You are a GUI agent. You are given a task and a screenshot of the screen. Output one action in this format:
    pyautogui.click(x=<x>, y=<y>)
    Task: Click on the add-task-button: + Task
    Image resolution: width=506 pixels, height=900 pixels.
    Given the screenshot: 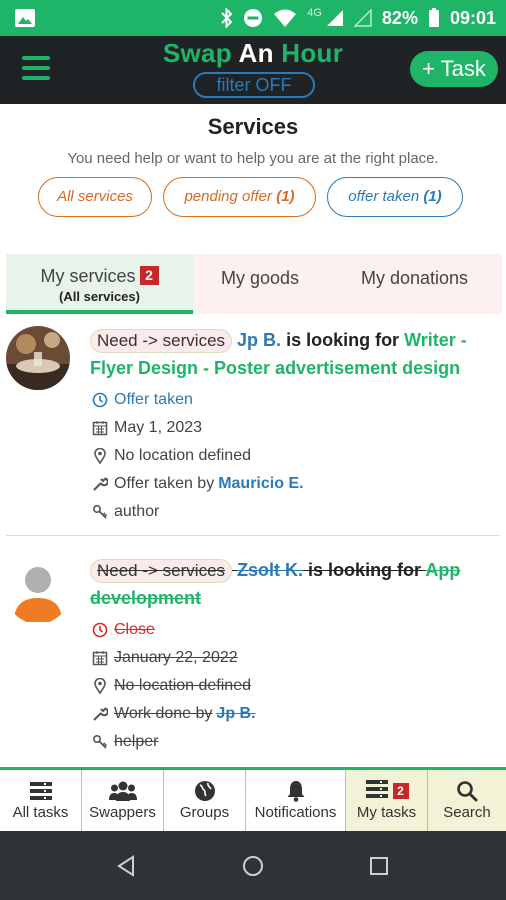 What is the action you would take?
    pyautogui.click(x=454, y=69)
    